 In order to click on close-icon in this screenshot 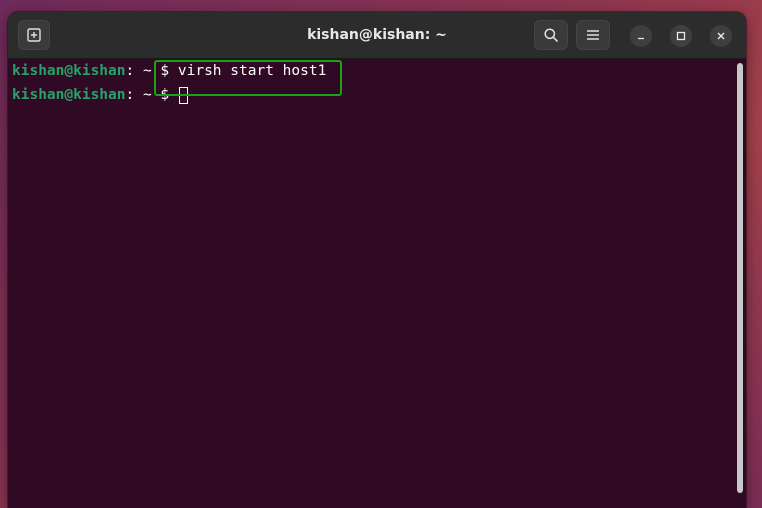, I will do `click(721, 36)`.